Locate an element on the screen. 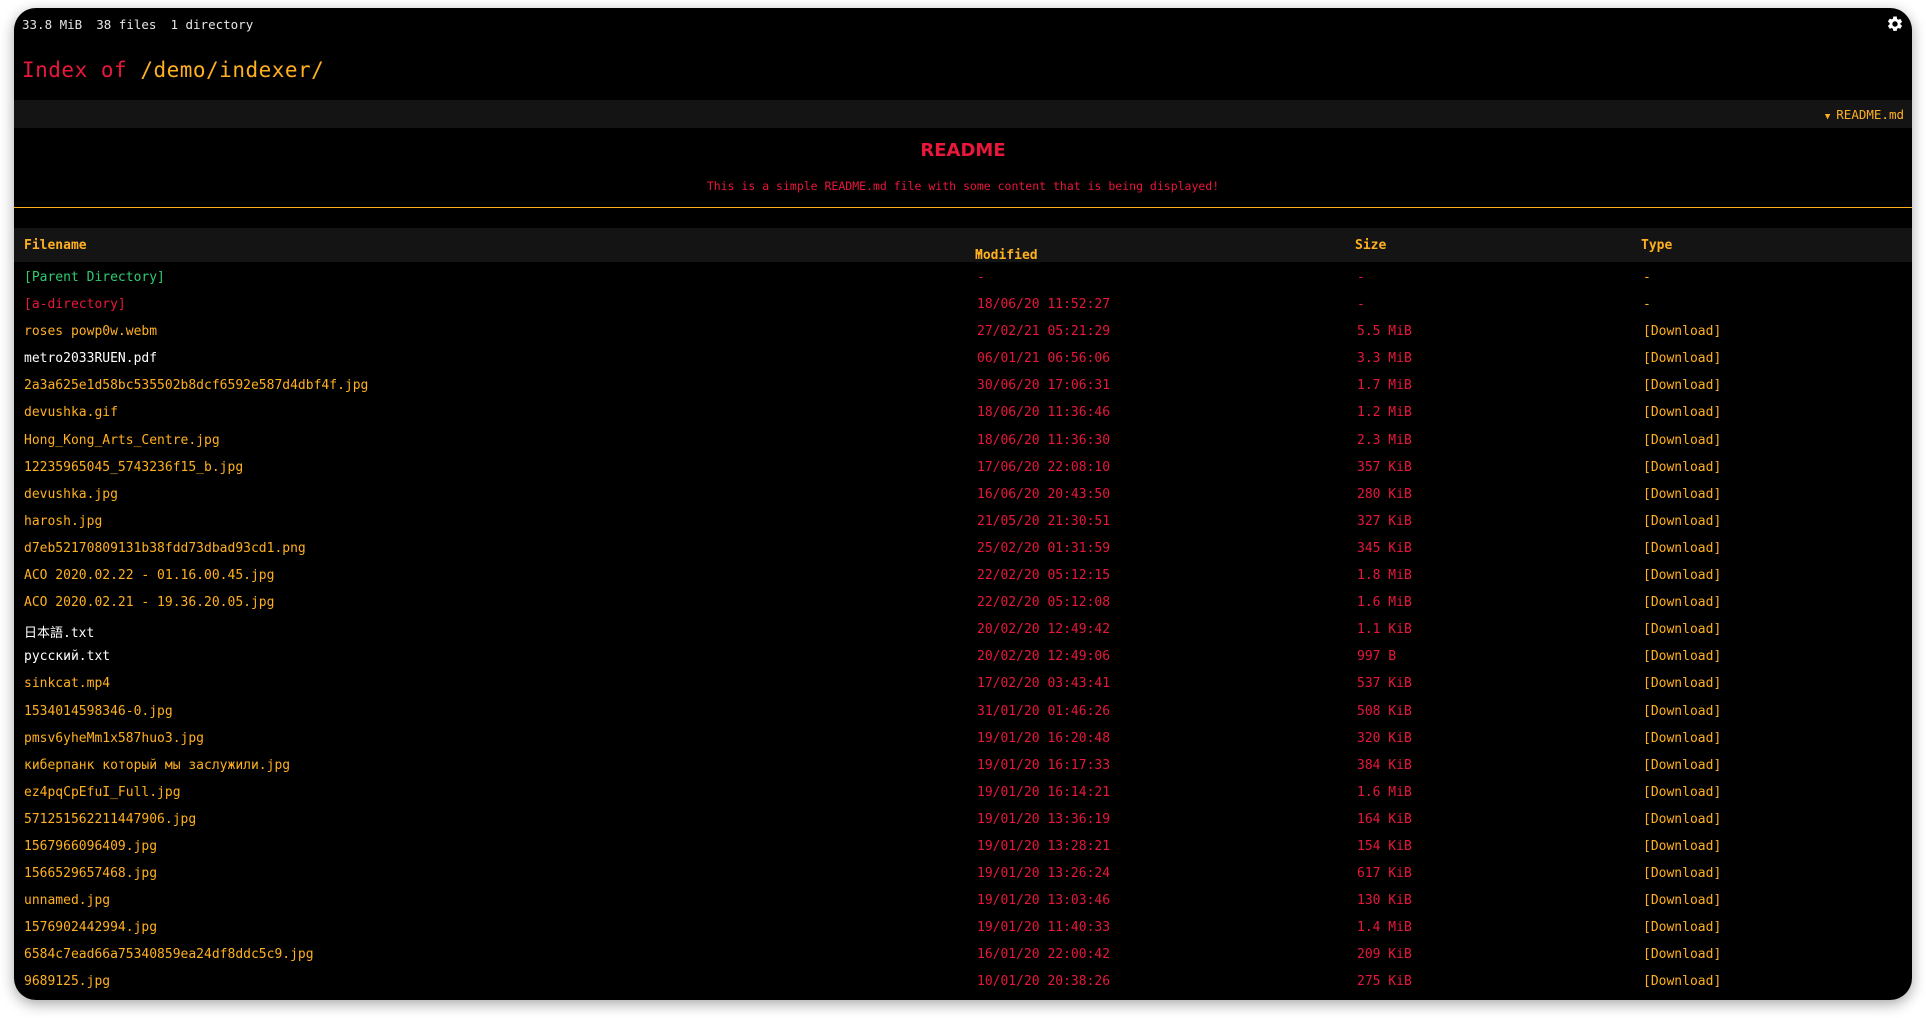  file-link: 日本語.txt is located at coordinates (59, 631).